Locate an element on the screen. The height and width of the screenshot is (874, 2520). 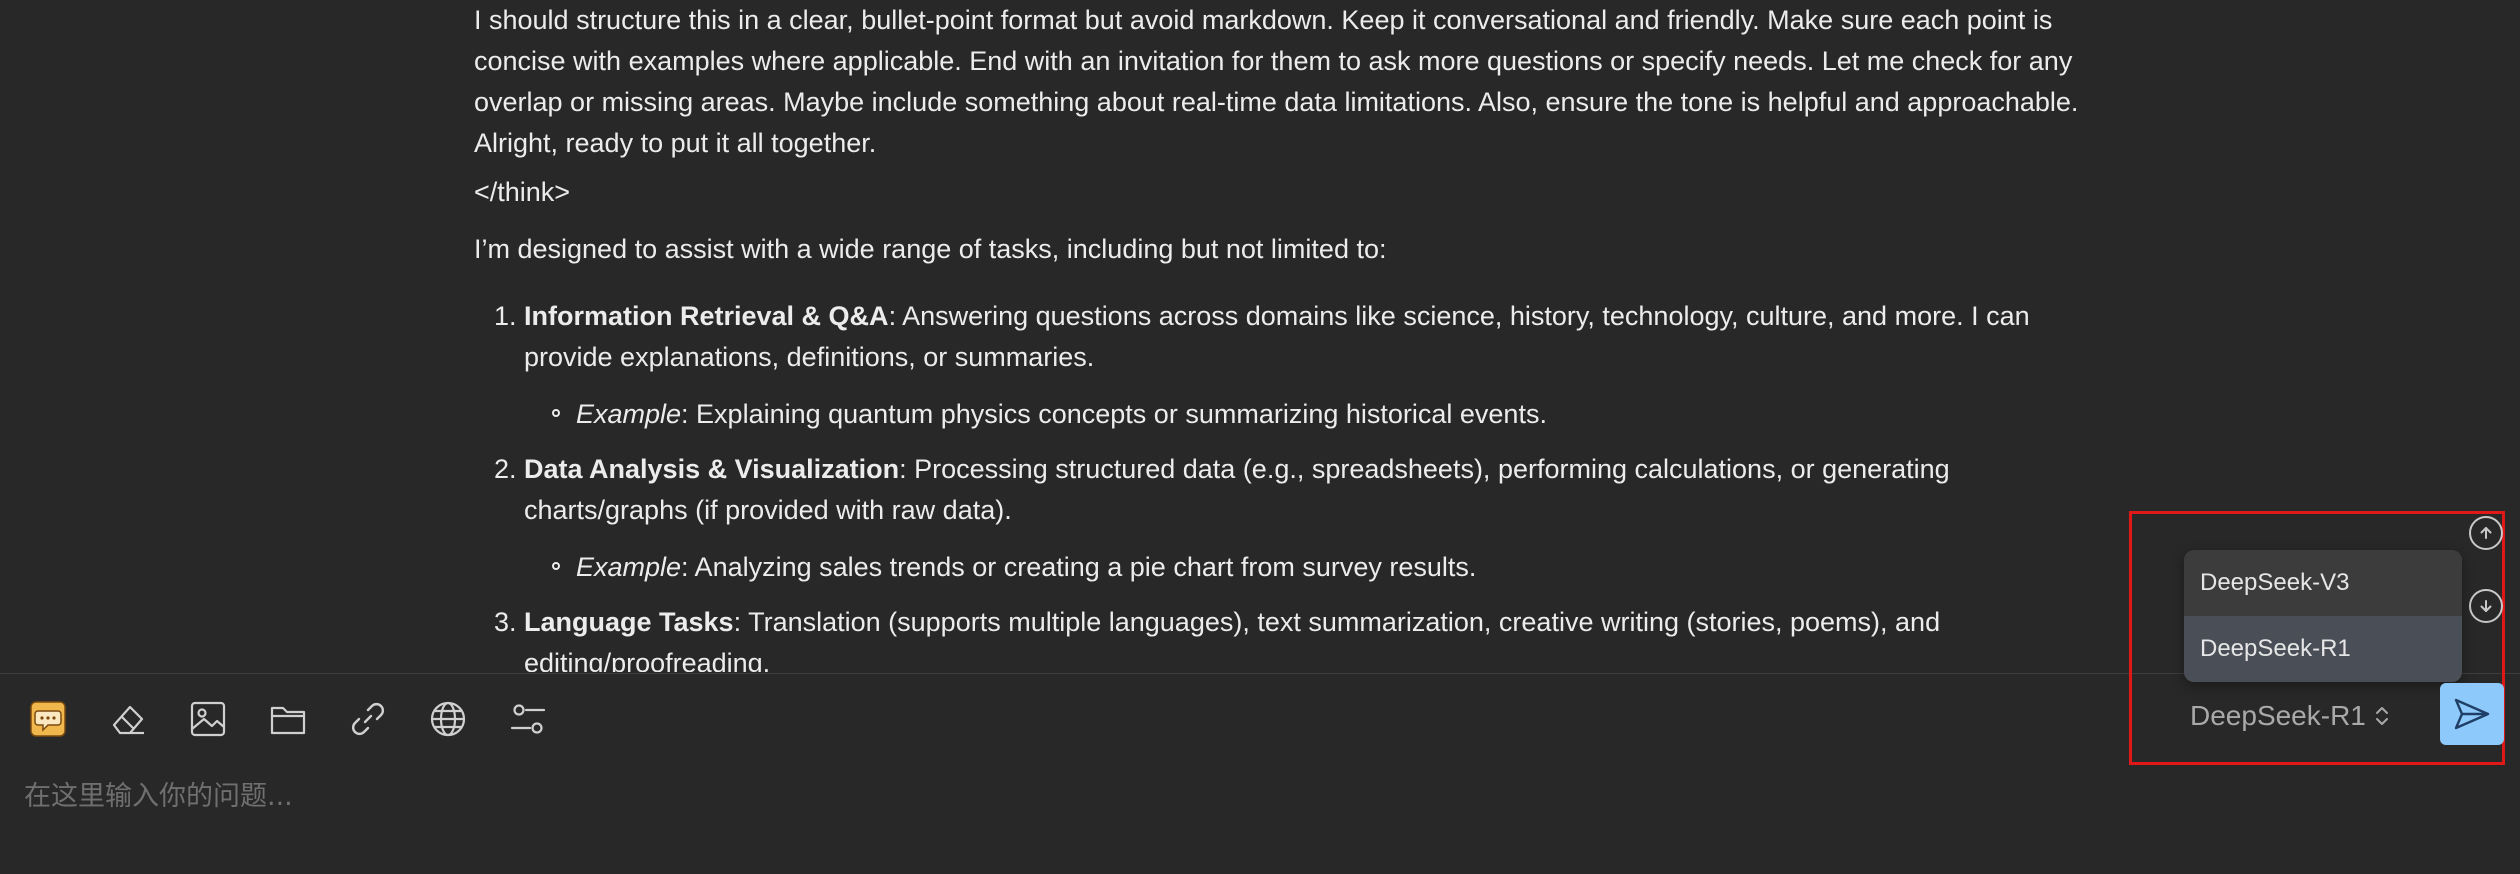
list-item-title: Language Tasks is located at coordinates (629, 622).